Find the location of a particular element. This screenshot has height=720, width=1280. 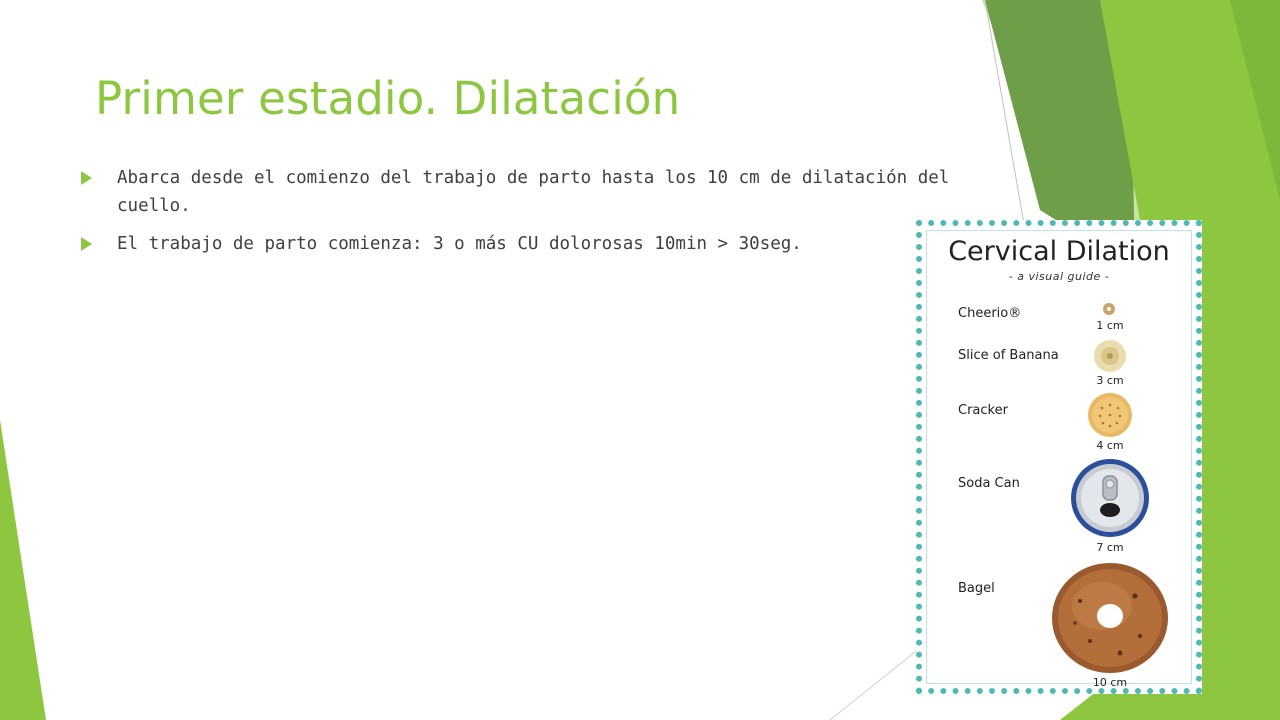

cracker-icon is located at coordinates (1110, 415).